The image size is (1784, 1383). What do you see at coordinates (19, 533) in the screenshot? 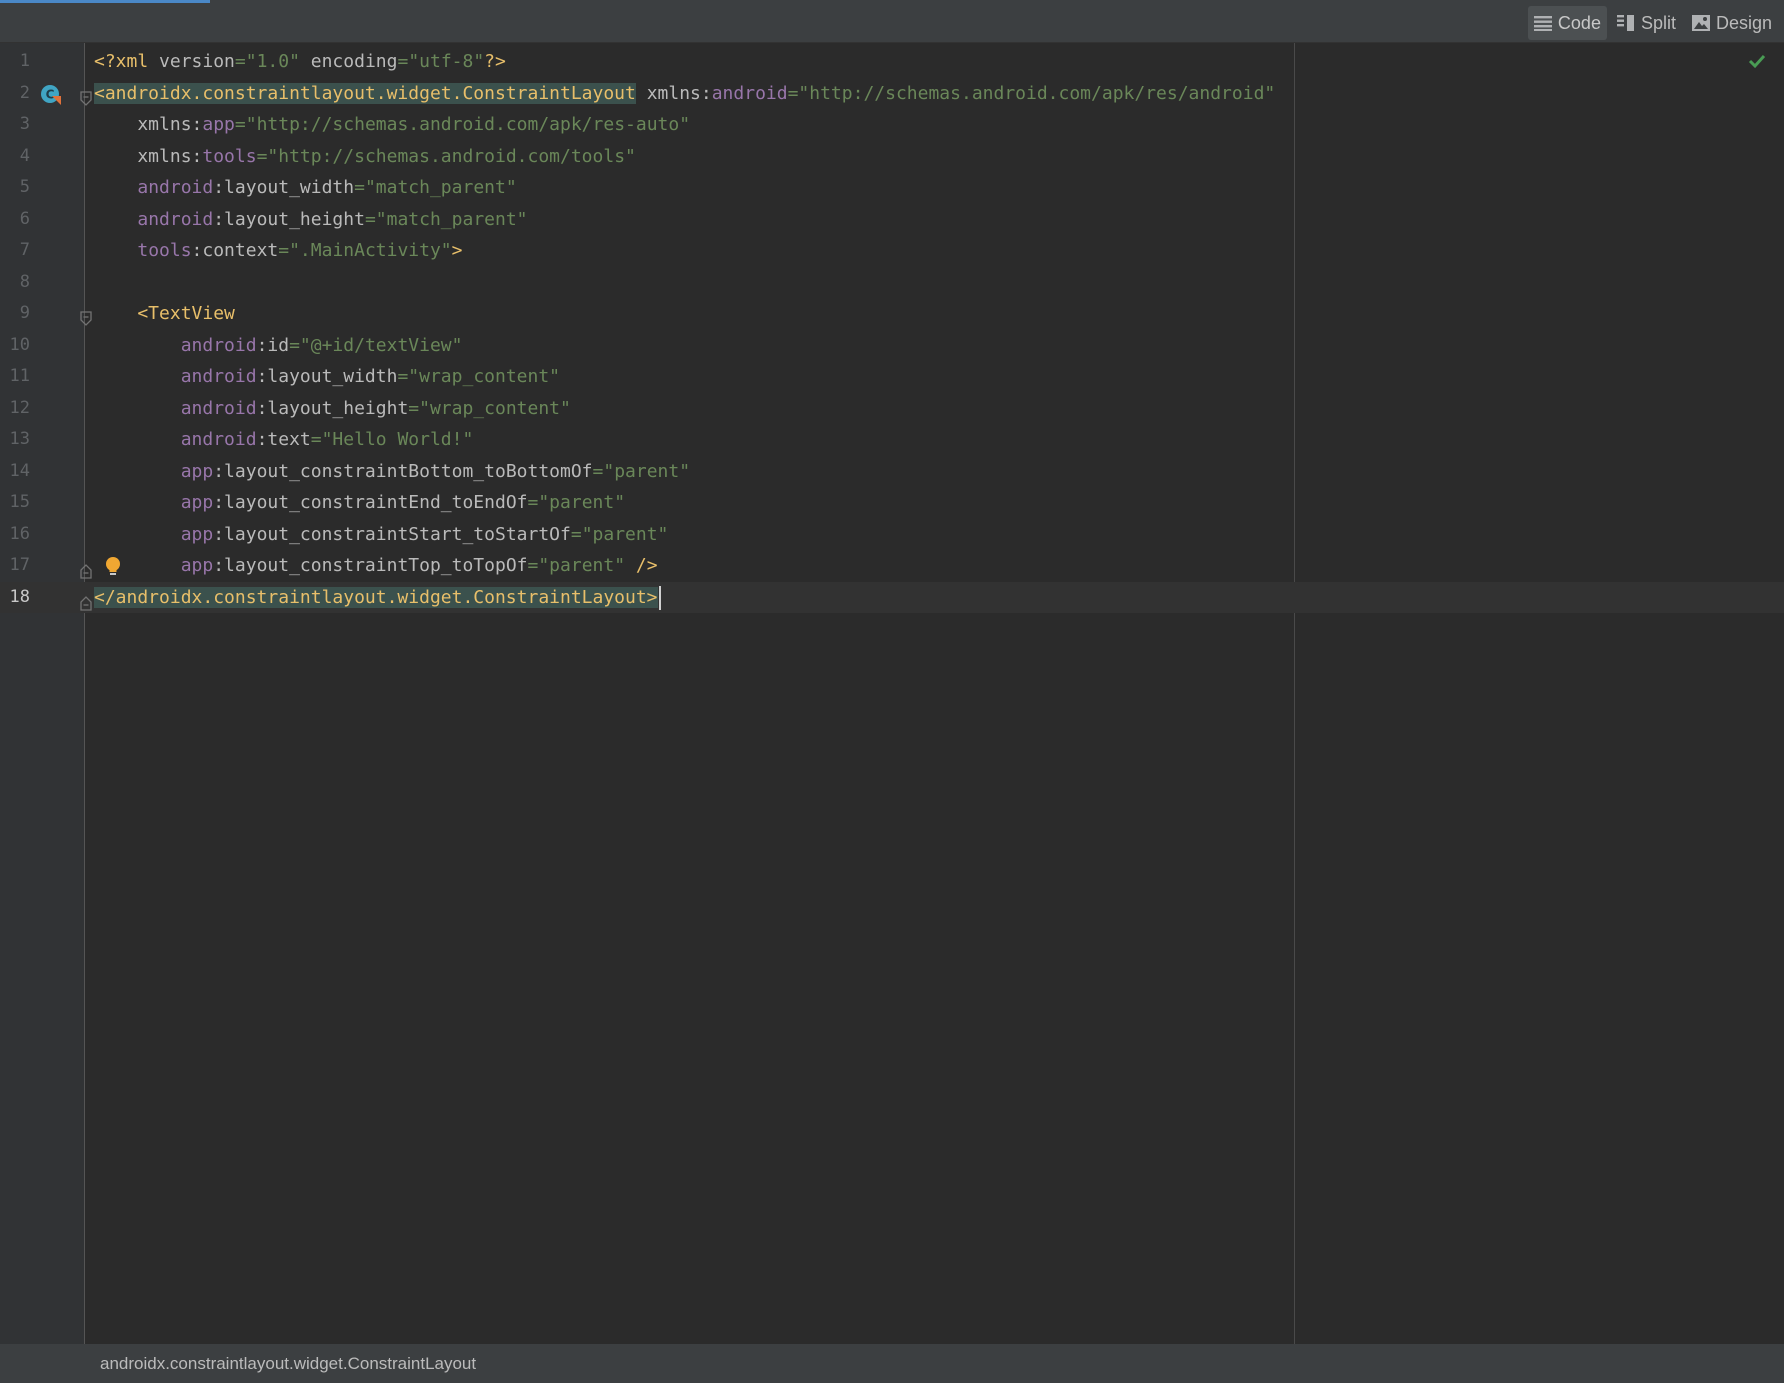
I see `line-number: 16` at bounding box center [19, 533].